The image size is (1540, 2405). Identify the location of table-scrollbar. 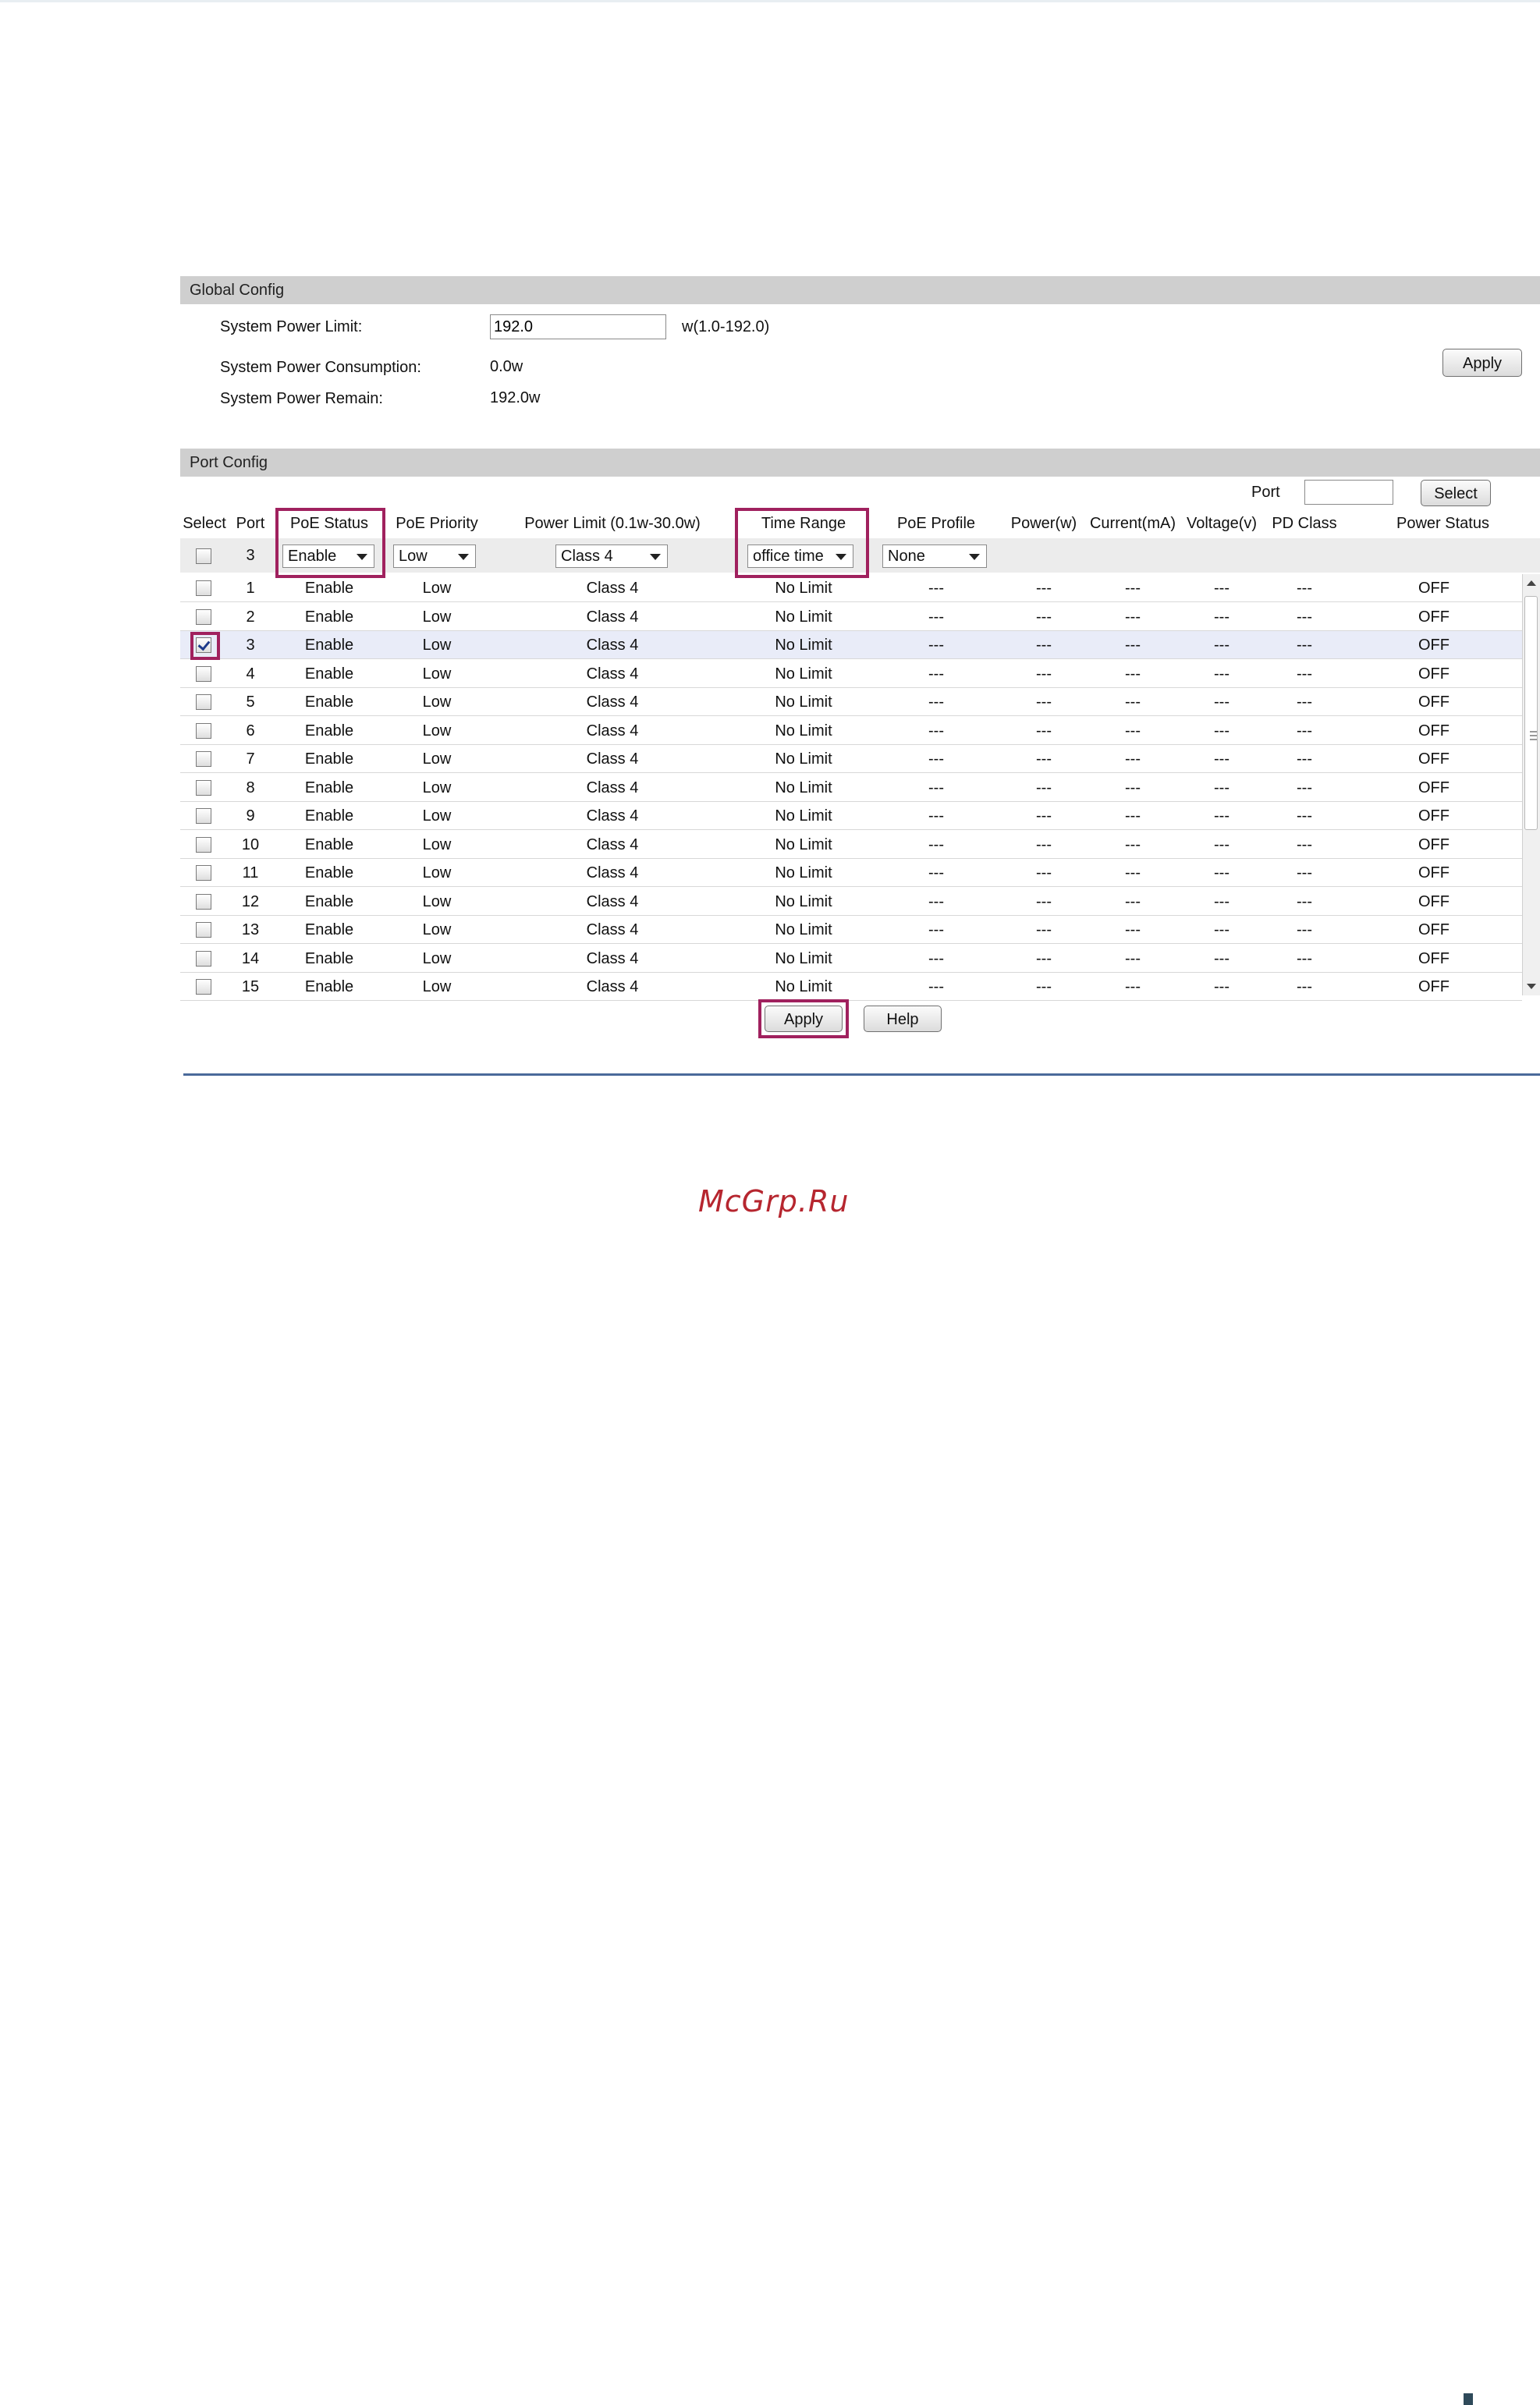
(1531, 784).